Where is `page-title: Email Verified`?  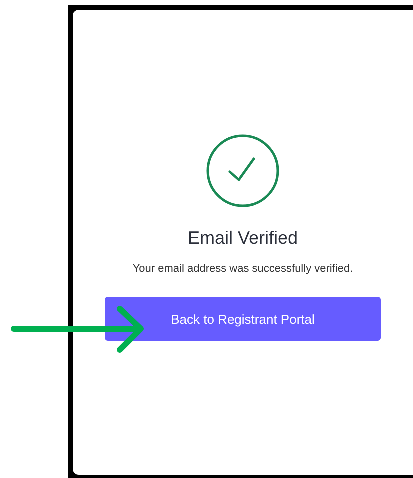 page-title: Email Verified is located at coordinates (243, 238).